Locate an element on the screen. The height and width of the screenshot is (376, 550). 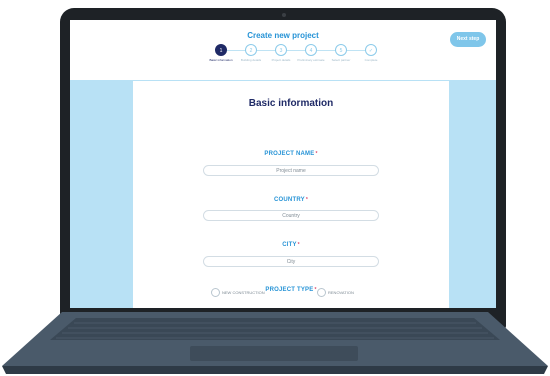
step-number: 1 is located at coordinates (221, 50).